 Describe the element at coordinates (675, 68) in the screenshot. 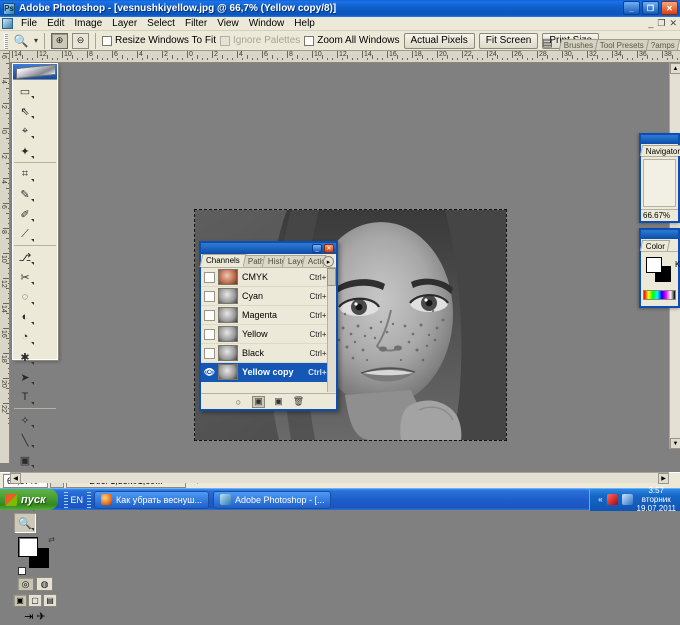

I see `scroll-up-arrow-icon: ▲` at that location.